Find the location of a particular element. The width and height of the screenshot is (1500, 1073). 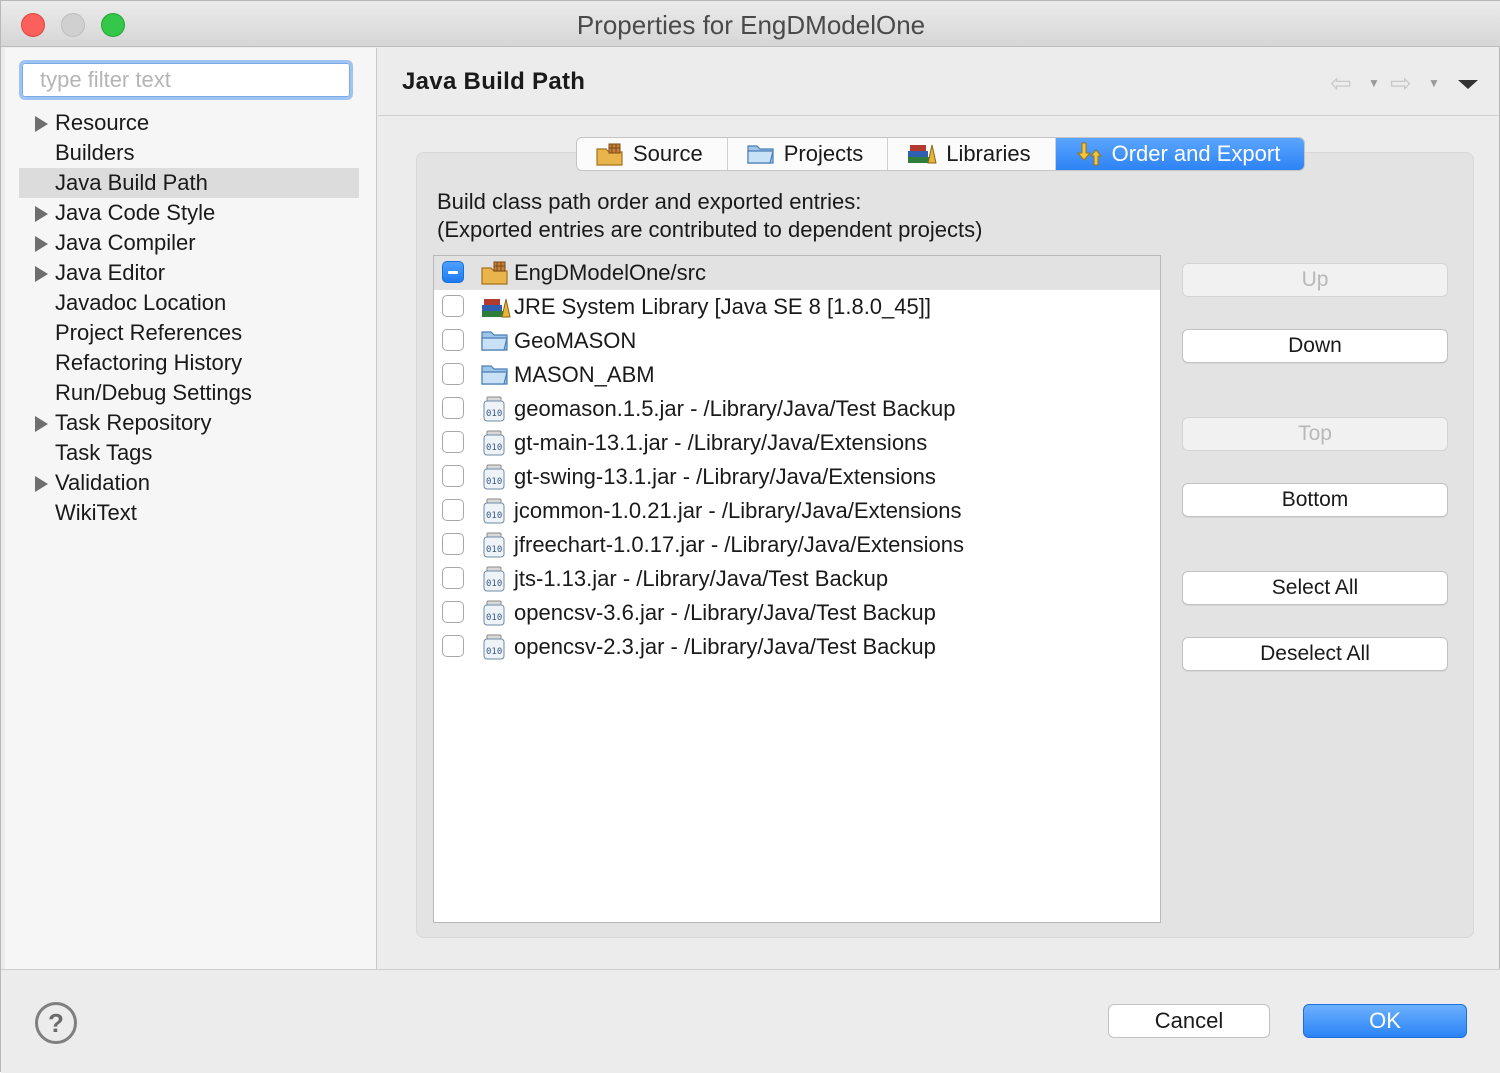

page-title: Java Build Path is located at coordinates (494, 81).